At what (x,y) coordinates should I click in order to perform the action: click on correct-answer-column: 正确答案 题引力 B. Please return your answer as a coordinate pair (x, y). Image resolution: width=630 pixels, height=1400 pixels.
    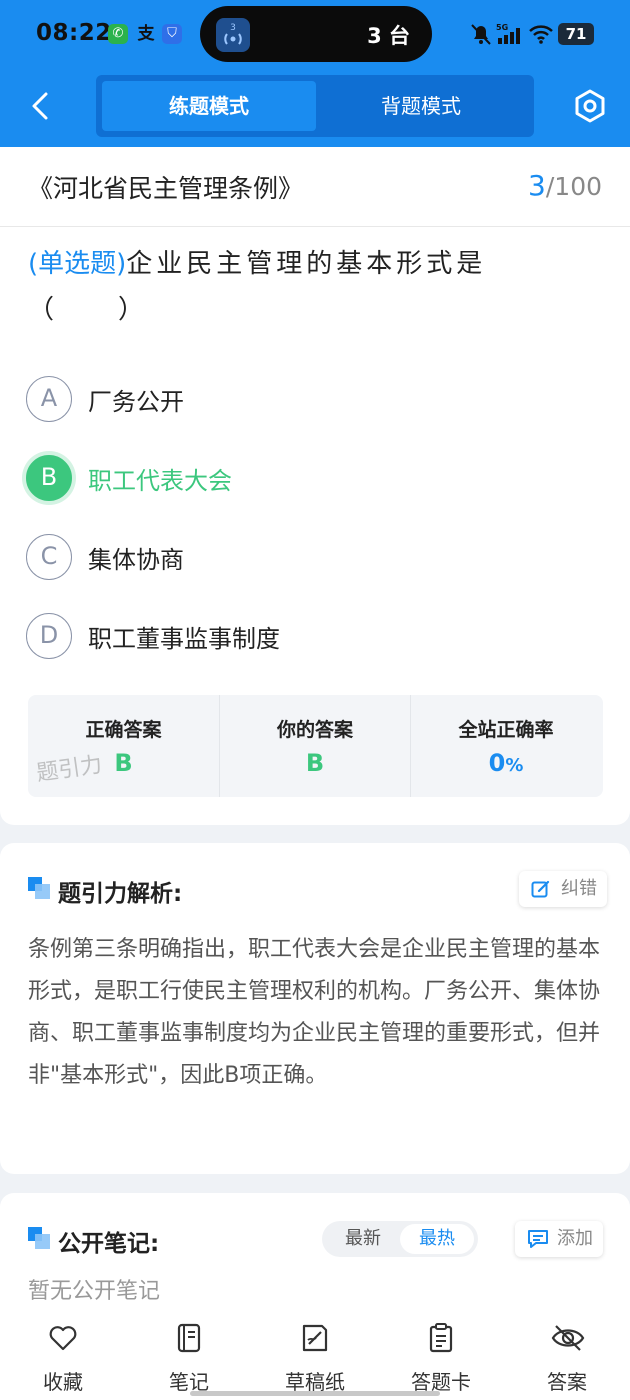
    Looking at the image, I should click on (123, 746).